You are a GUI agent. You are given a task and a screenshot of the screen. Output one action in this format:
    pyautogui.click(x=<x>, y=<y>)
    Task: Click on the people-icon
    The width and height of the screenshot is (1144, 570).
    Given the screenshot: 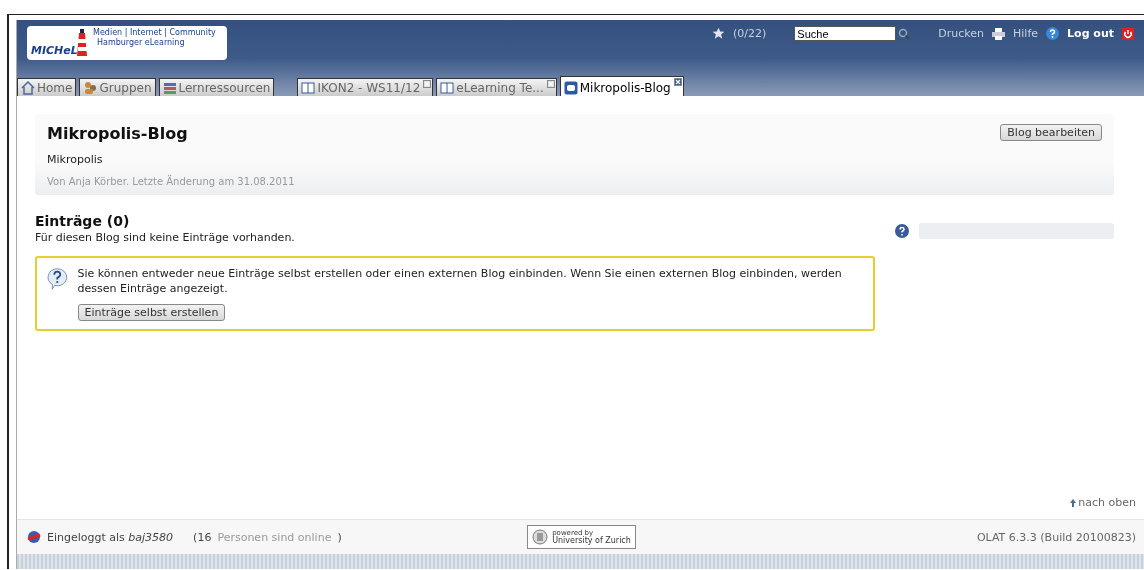 What is the action you would take?
    pyautogui.click(x=90, y=88)
    